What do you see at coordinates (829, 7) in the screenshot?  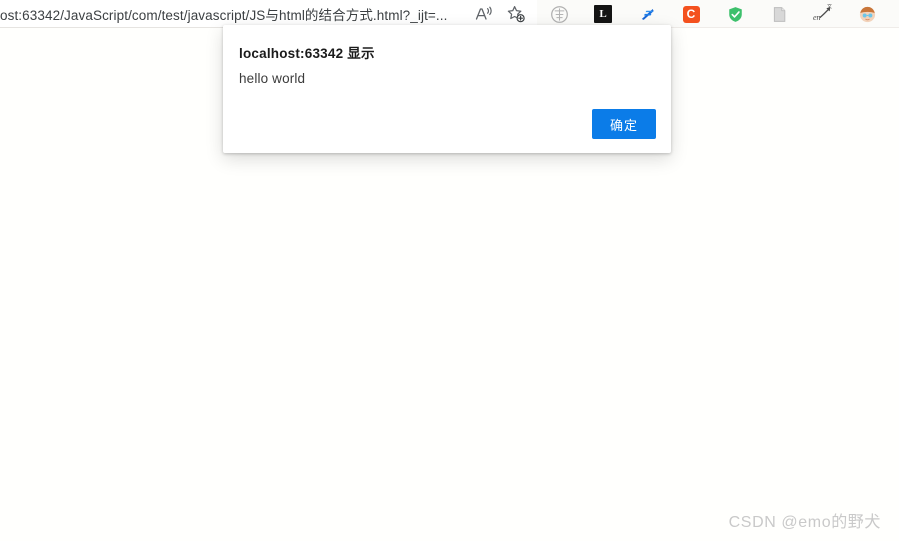 I see `svg-text: 文` at bounding box center [829, 7].